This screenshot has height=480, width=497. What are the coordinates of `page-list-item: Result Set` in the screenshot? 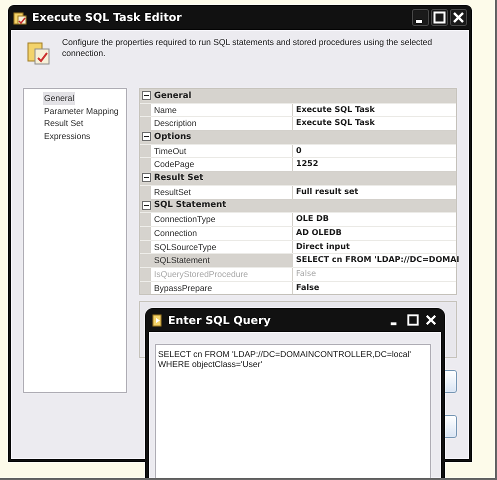 It's located at (63, 123).